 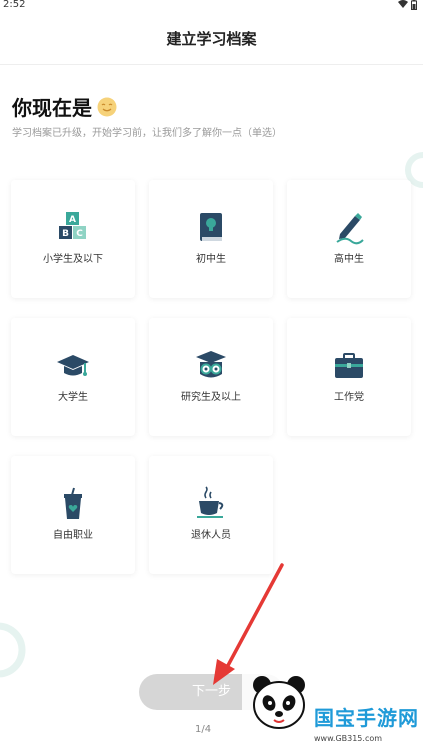 What do you see at coordinates (210, 502) in the screenshot?
I see `tea-cup-icon` at bounding box center [210, 502].